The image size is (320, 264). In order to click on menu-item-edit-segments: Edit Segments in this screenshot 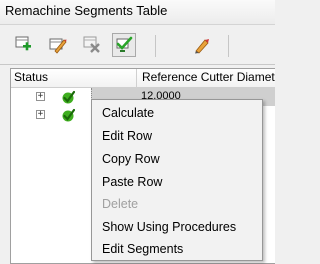, I will do `click(177, 249)`.